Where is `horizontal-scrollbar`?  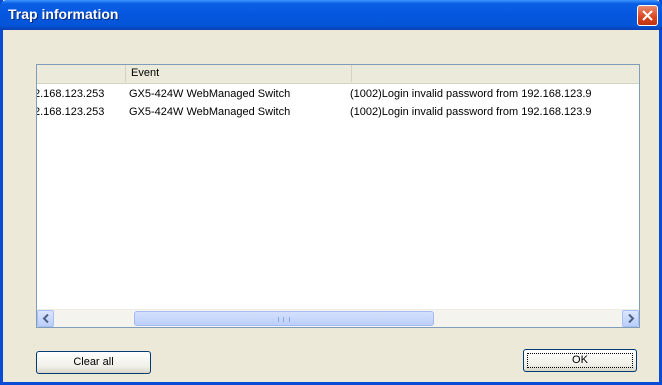
horizontal-scrollbar is located at coordinates (338, 318).